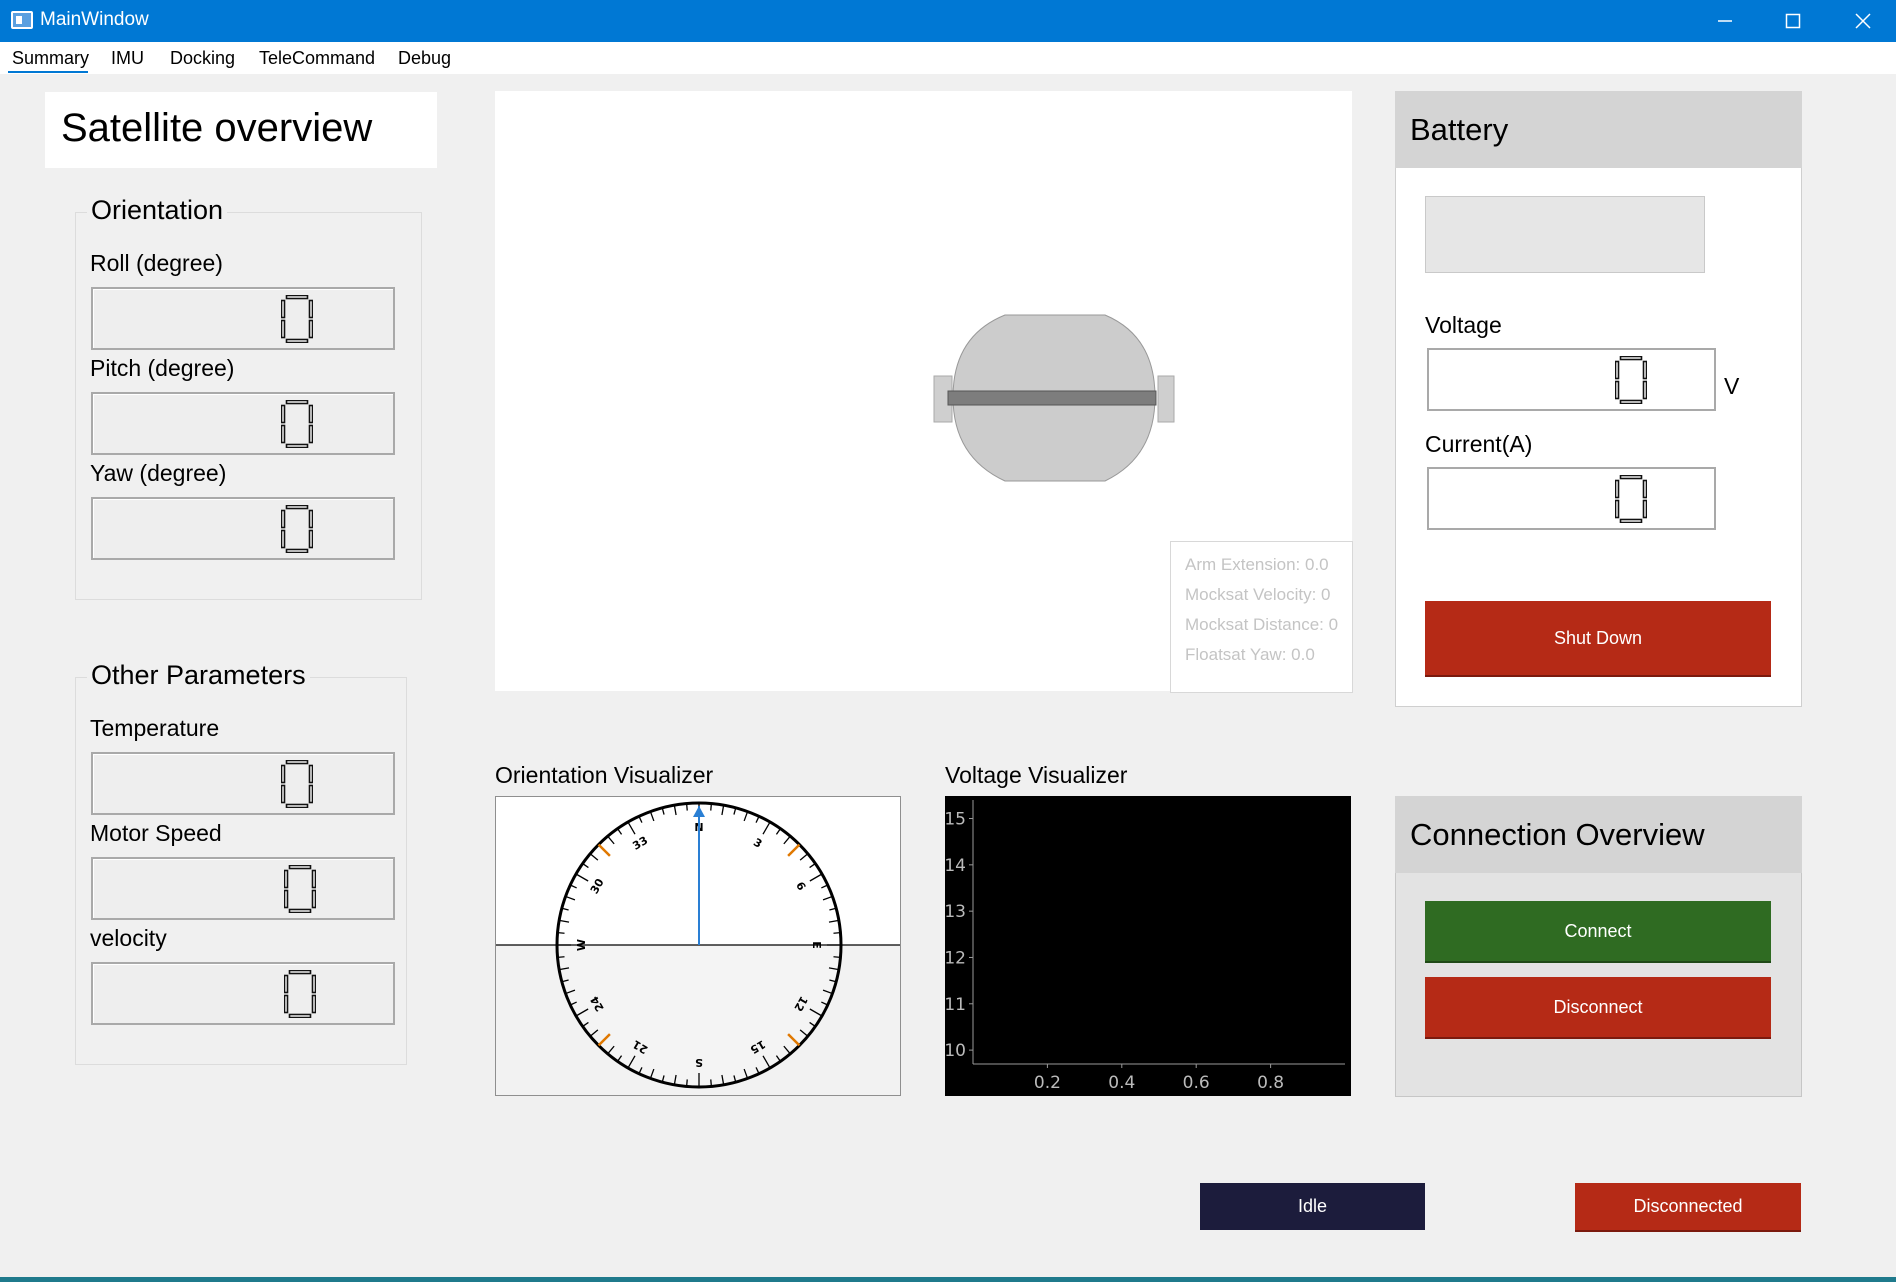  What do you see at coordinates (127, 58) in the screenshot?
I see `menu-imu: IMU` at bounding box center [127, 58].